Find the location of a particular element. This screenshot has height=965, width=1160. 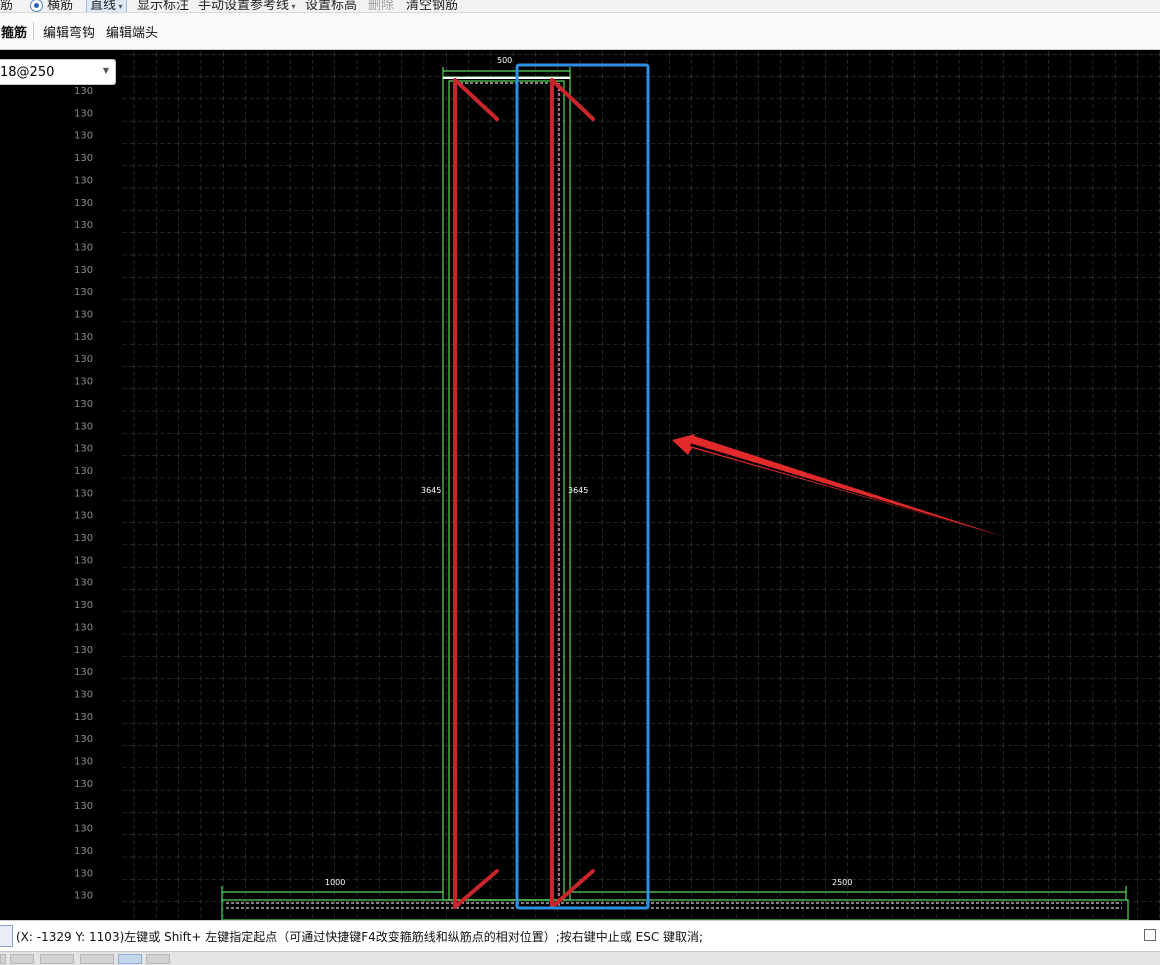

toolbar-divider is located at coordinates (33, 31).